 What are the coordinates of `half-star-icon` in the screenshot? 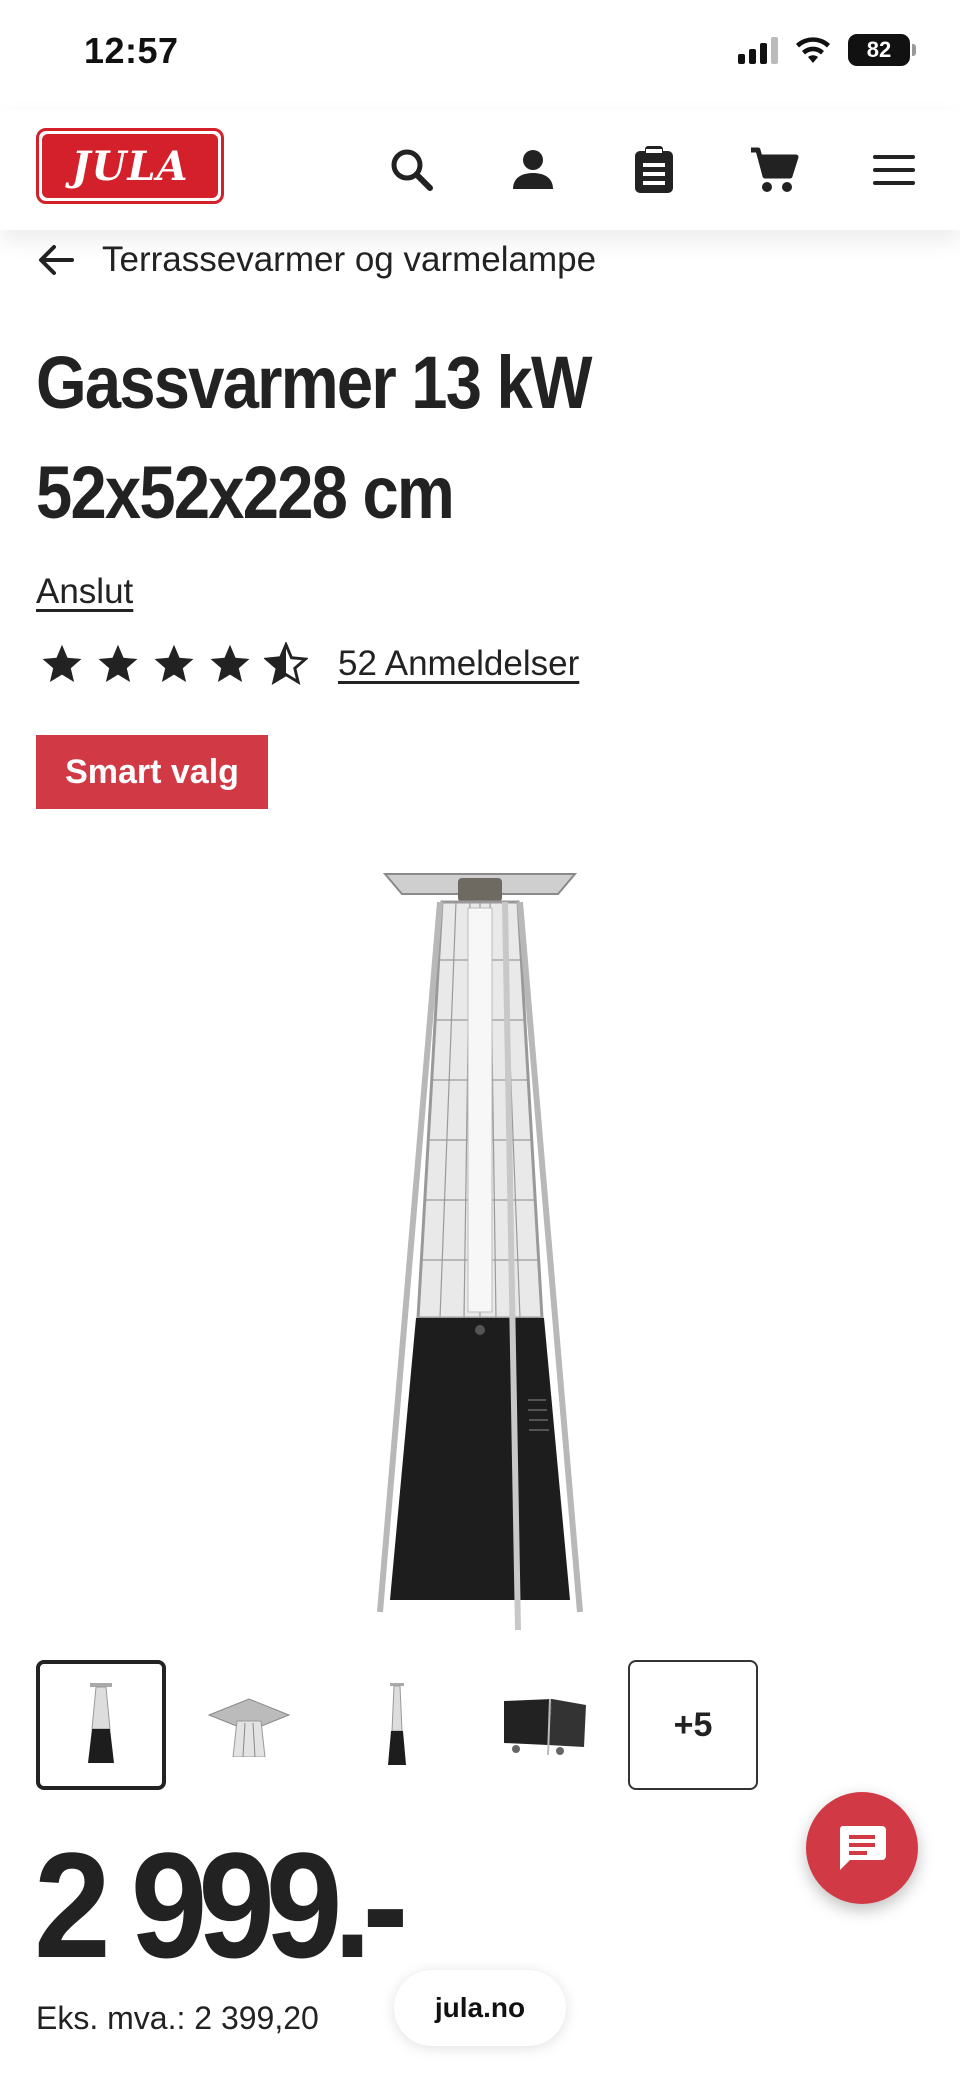 It's located at (286, 664).